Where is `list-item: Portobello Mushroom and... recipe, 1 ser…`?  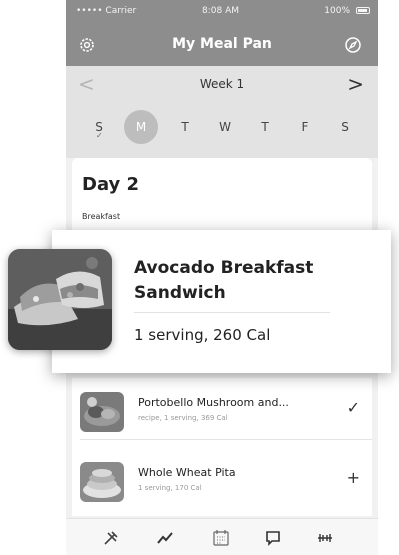 list-item: Portobello Mushroom and... recipe, 1 ser… is located at coordinates (222, 410).